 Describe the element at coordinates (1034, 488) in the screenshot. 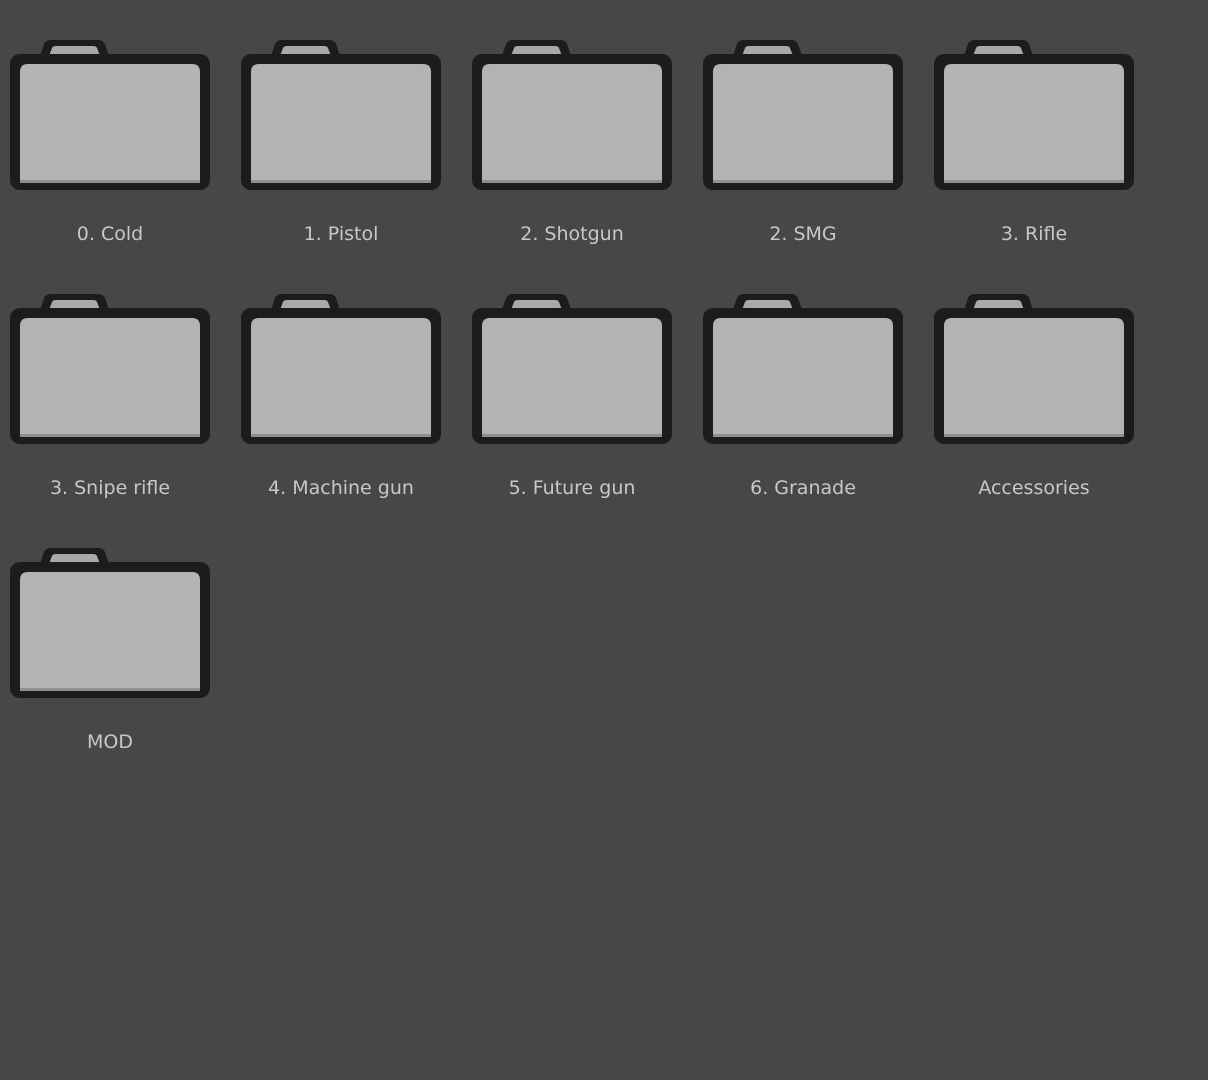

I see `folder-label: Accessories` at that location.